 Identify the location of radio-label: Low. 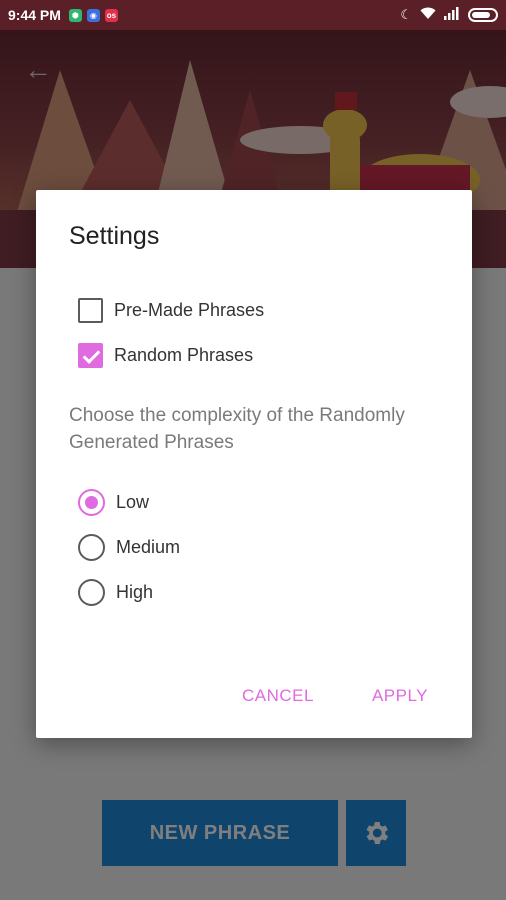
(133, 501).